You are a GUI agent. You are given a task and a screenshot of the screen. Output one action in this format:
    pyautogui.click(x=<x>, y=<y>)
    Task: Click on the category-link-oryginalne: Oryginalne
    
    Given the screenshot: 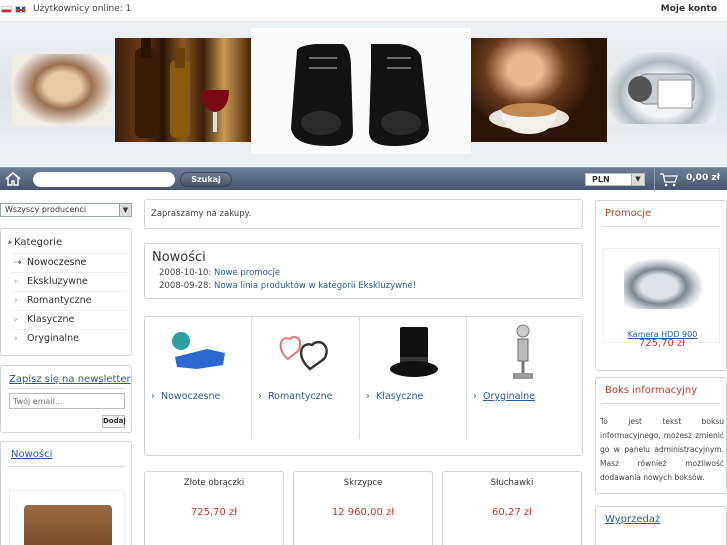 What is the action you would take?
    pyautogui.click(x=504, y=396)
    